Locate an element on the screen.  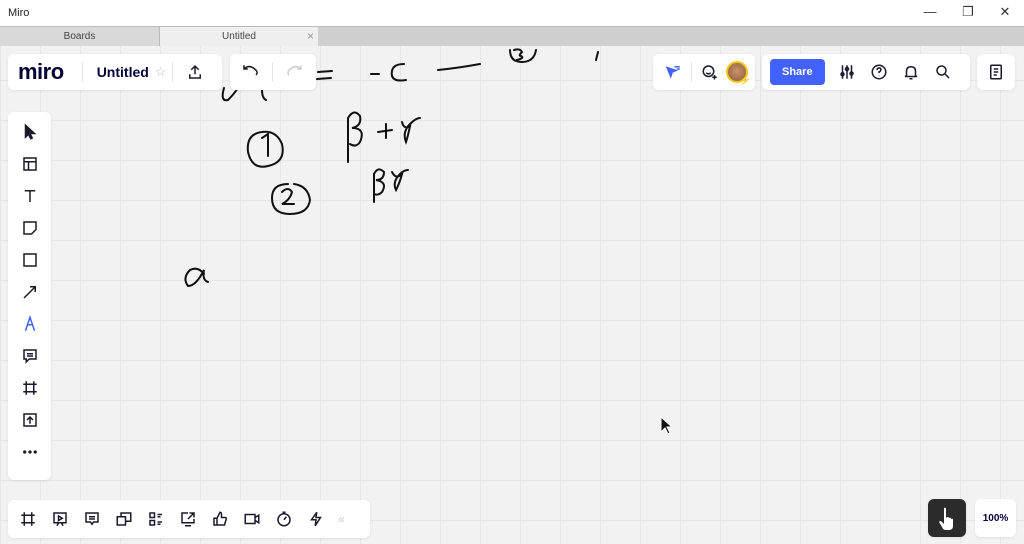
hand-pointer-icon is located at coordinates (946, 518).